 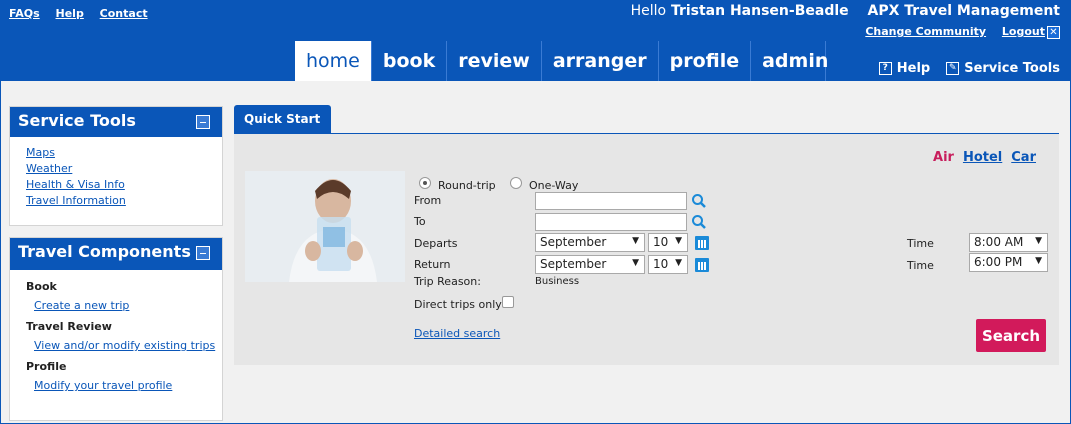 What do you see at coordinates (920, 243) in the screenshot?
I see `departs-time-label: Time` at bounding box center [920, 243].